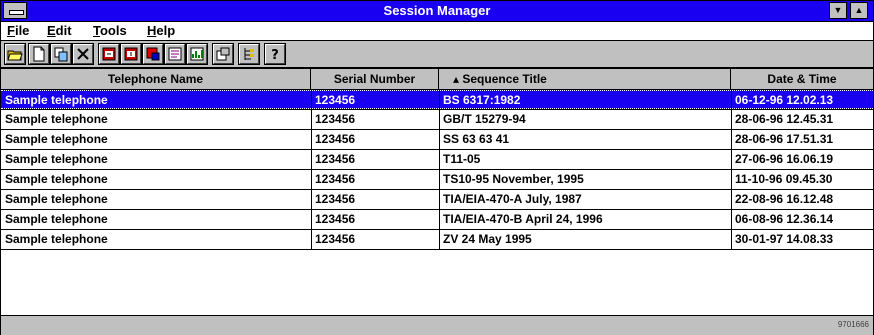 The image size is (874, 335). I want to click on figure-code: 9701666, so click(853, 324).